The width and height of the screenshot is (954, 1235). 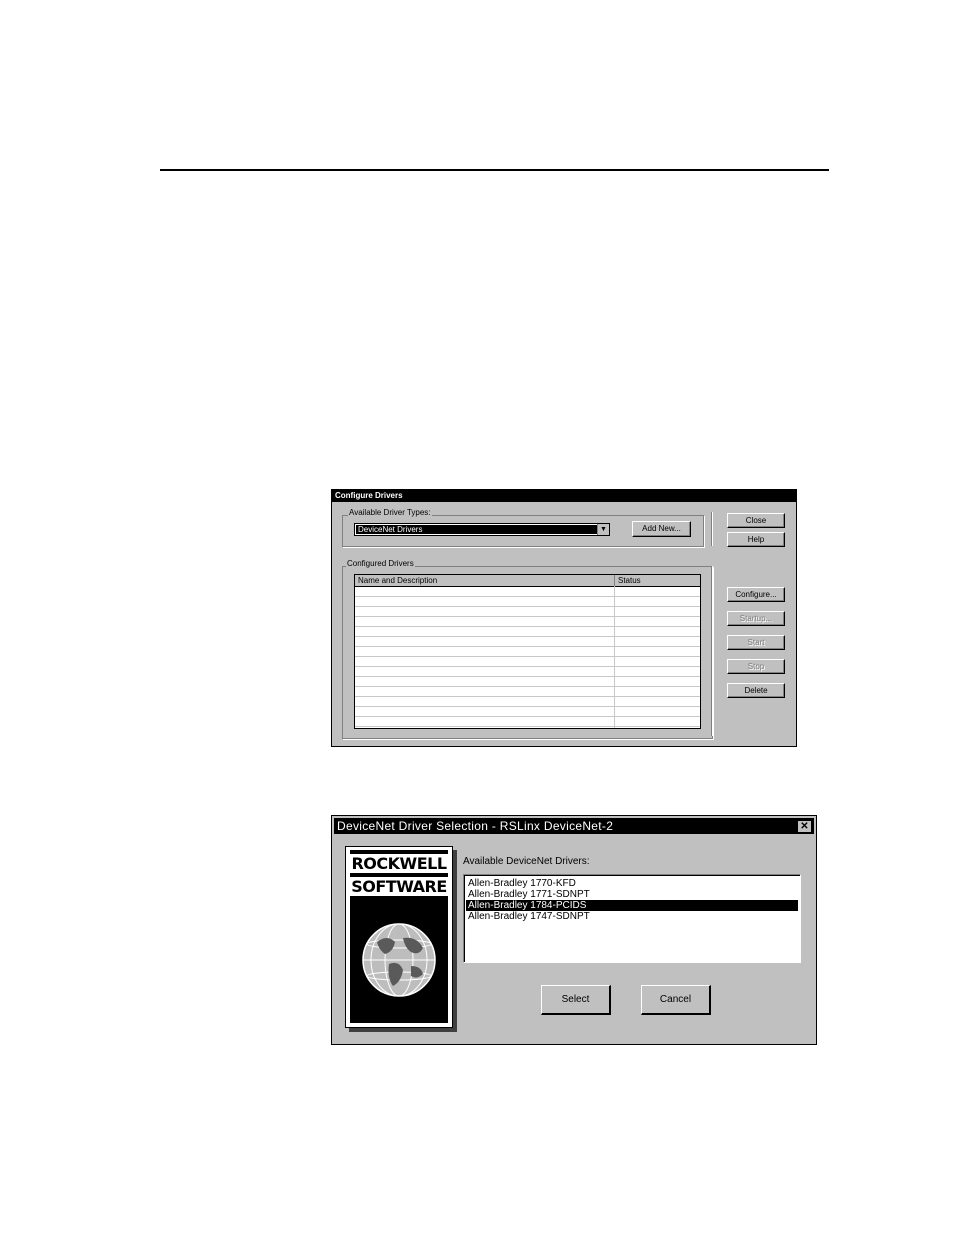 I want to click on close-label: Close, so click(x=756, y=520).